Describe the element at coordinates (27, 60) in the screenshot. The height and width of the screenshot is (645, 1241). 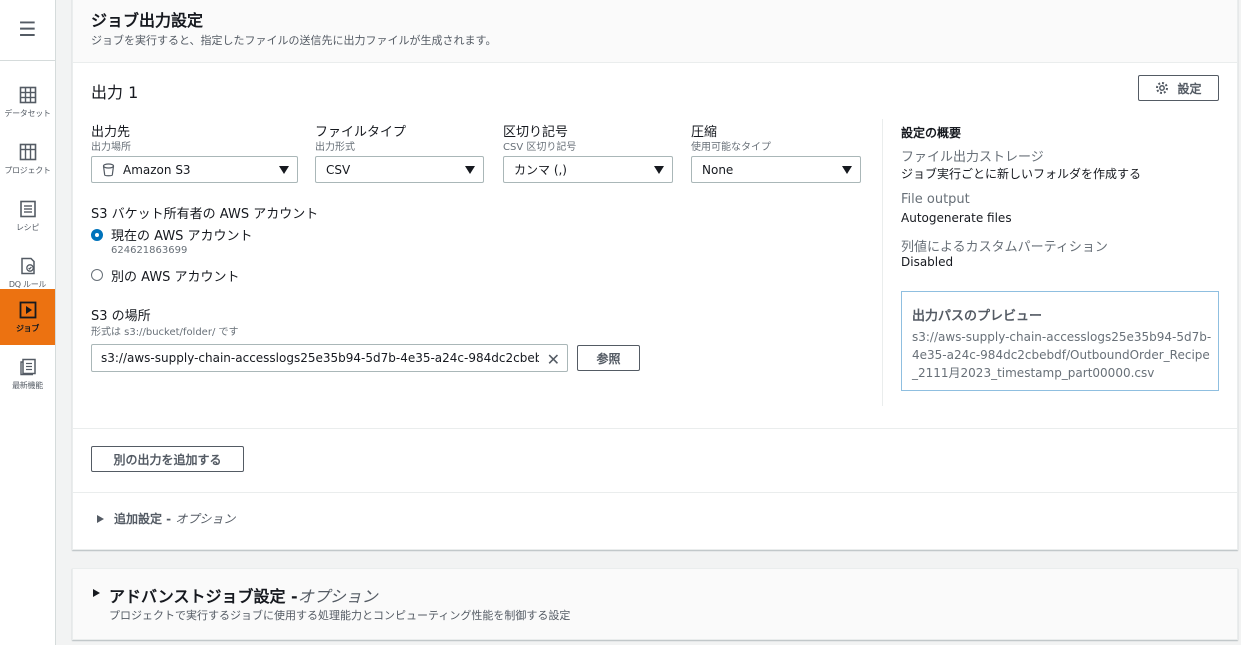
I see `sidebar-divider` at that location.